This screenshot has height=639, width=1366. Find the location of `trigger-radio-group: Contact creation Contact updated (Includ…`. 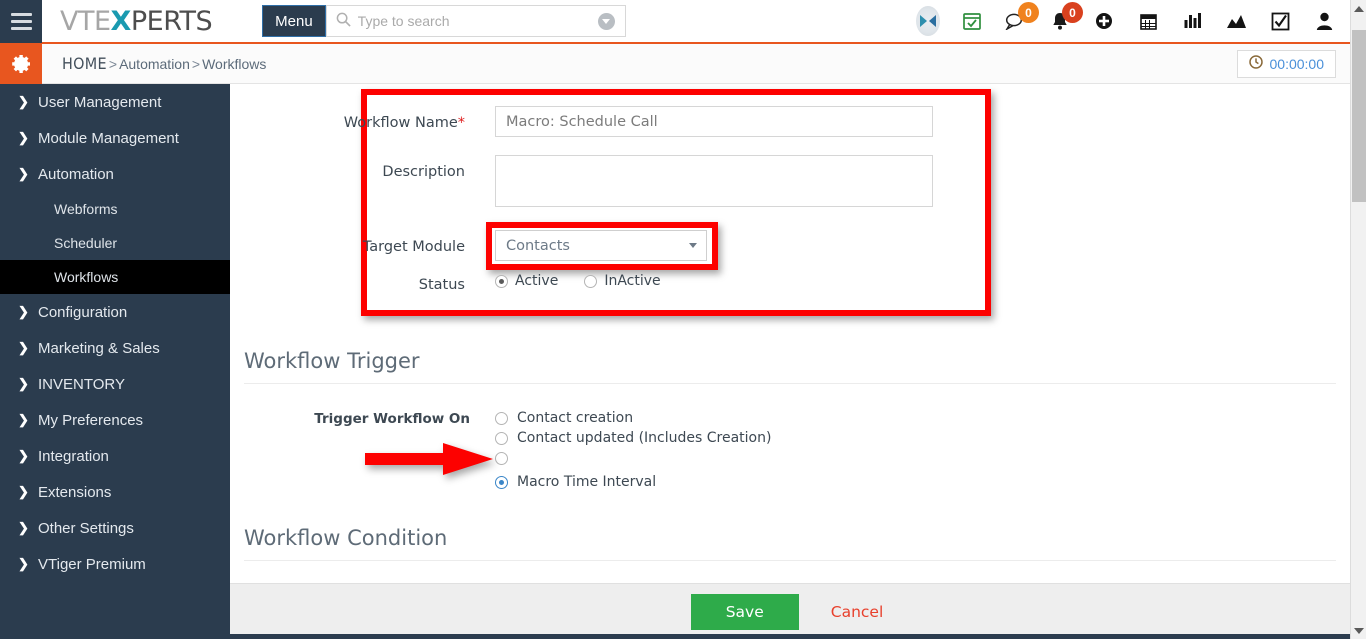

trigger-radio-group: Contact creation Contact updated (Includ… is located at coordinates (633, 450).